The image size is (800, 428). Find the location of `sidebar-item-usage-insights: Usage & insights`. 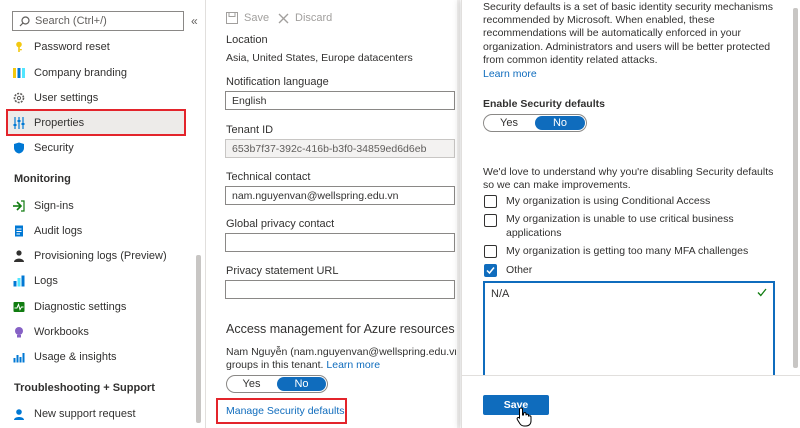

sidebar-item-usage-insights: Usage & insights is located at coordinates (99, 357).